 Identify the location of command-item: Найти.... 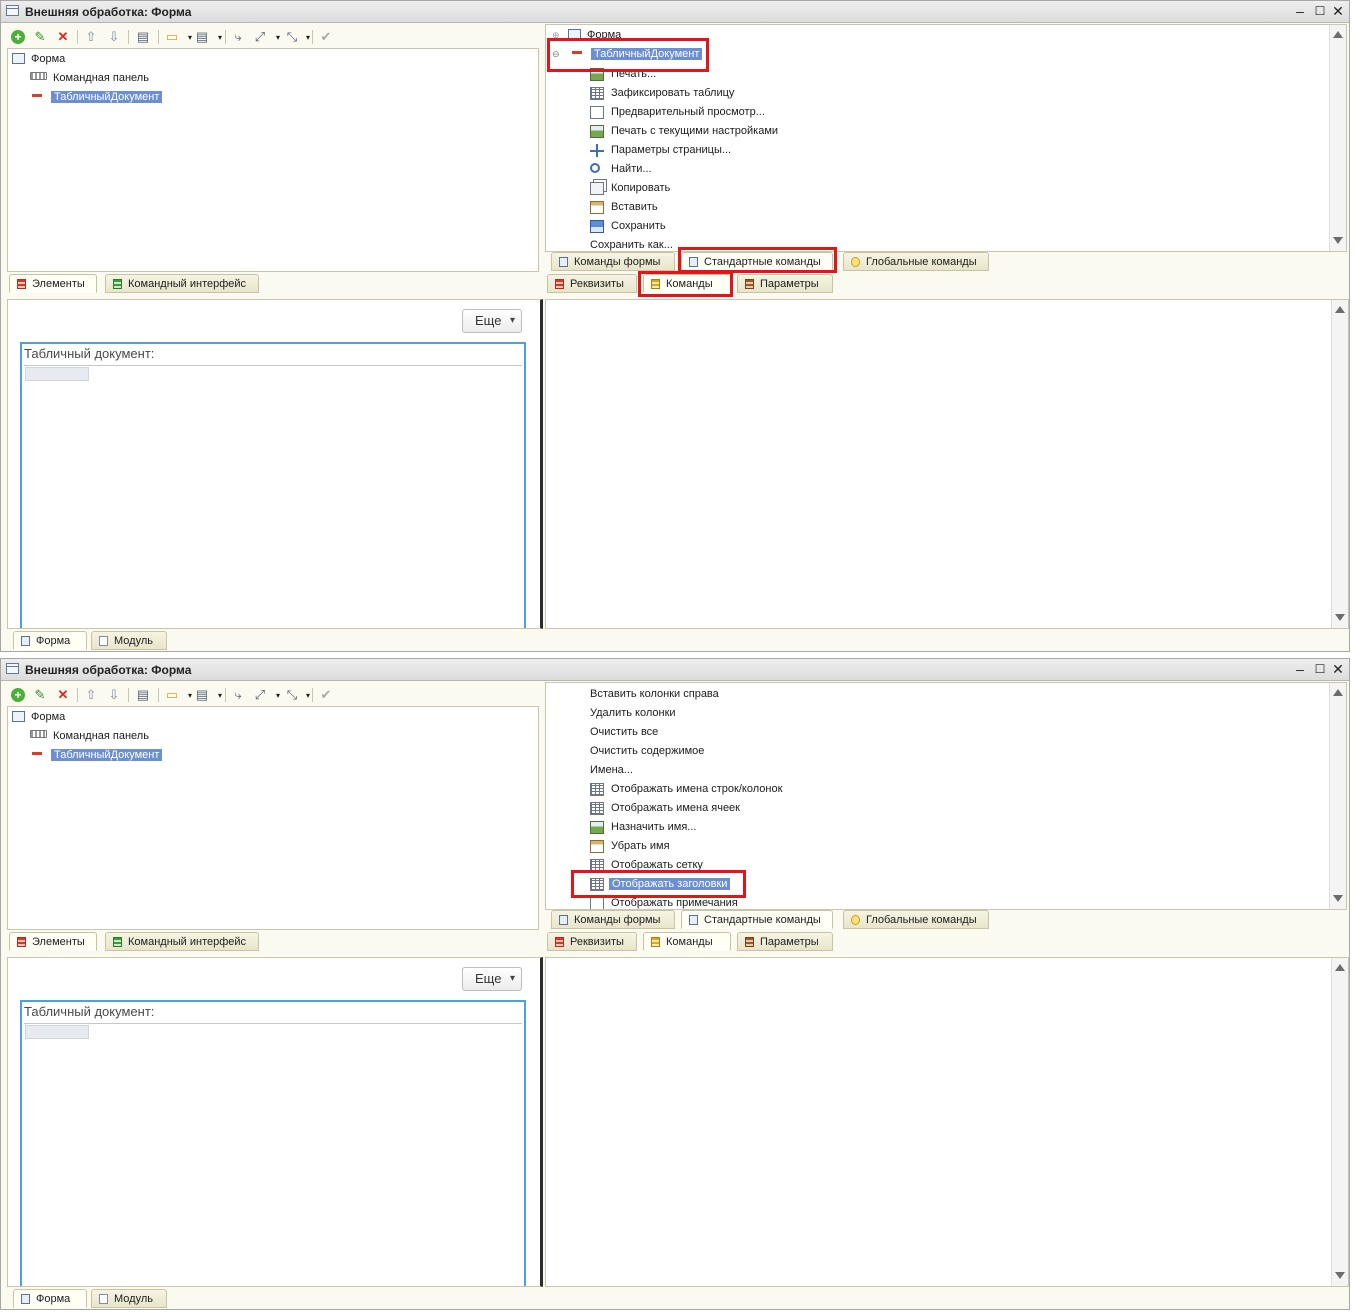
(621, 169).